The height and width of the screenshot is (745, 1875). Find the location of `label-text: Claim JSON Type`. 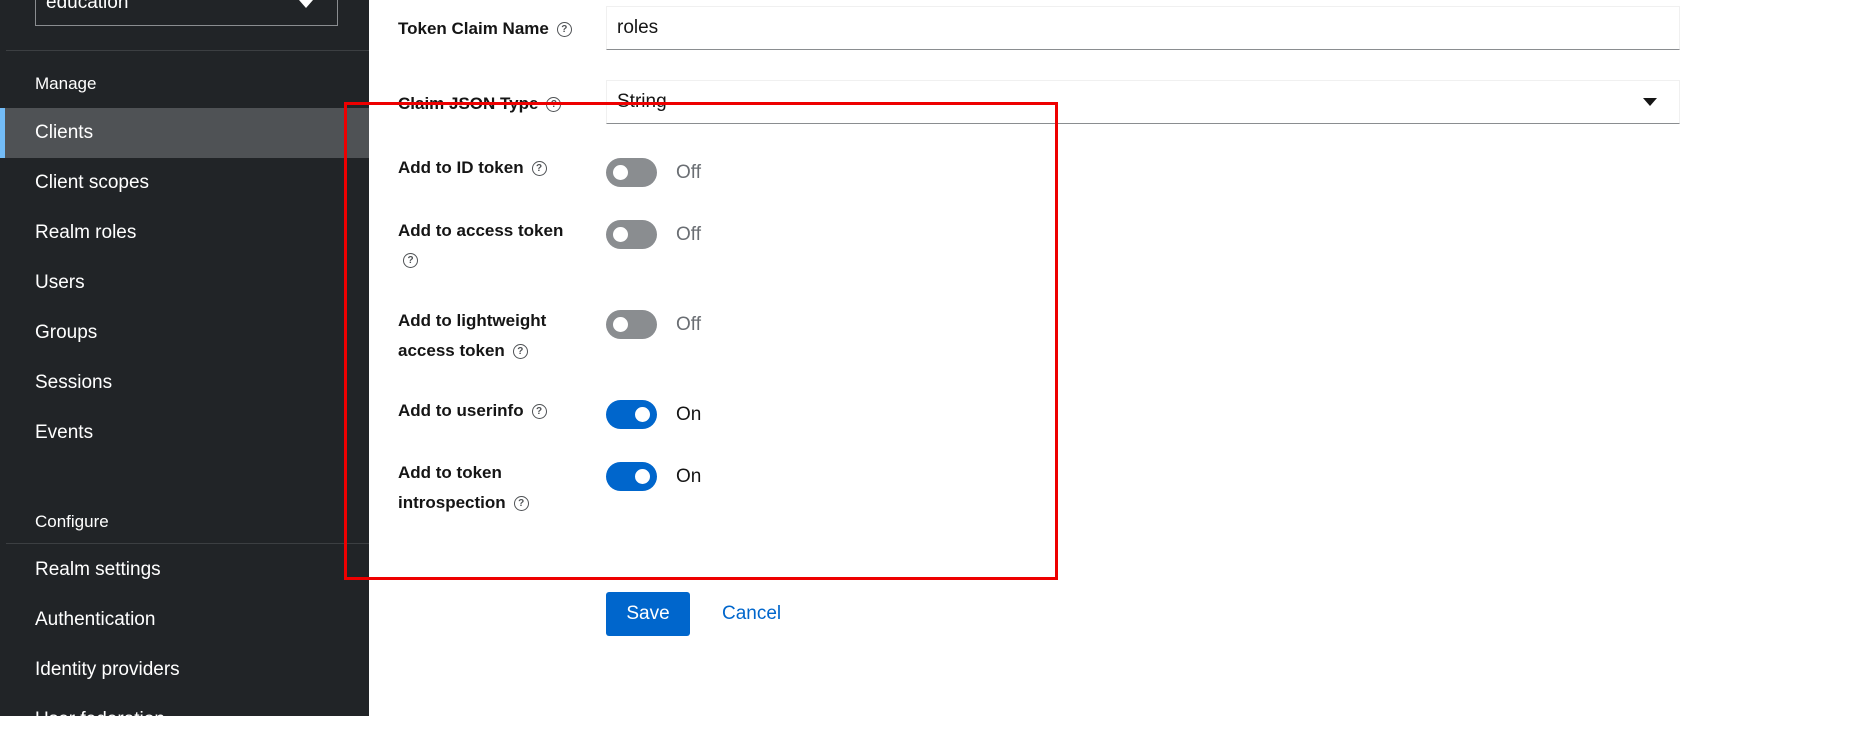

label-text: Claim JSON Type is located at coordinates (468, 103).